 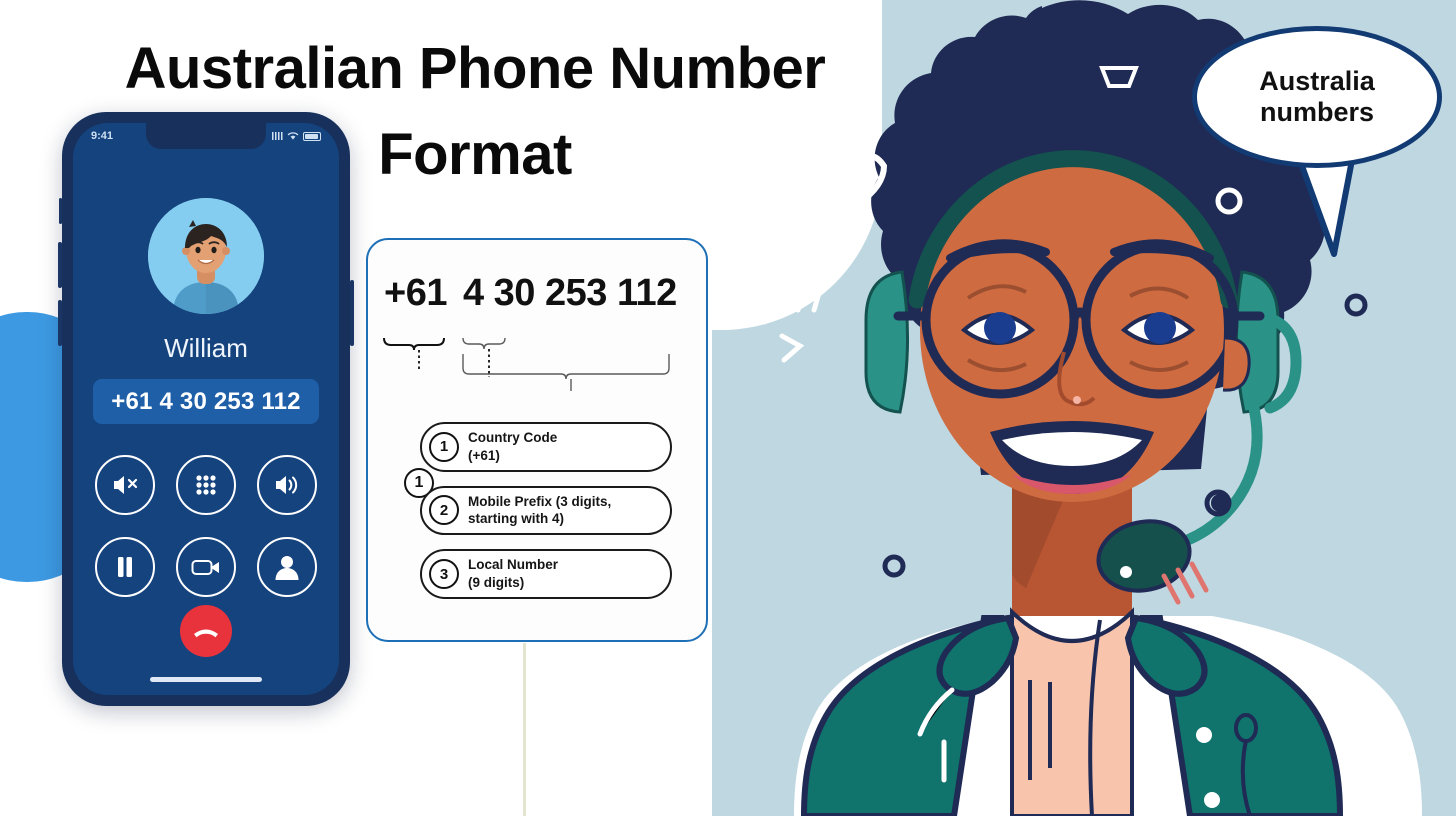 I want to click on speaker-loud-icon, so click(x=287, y=485).